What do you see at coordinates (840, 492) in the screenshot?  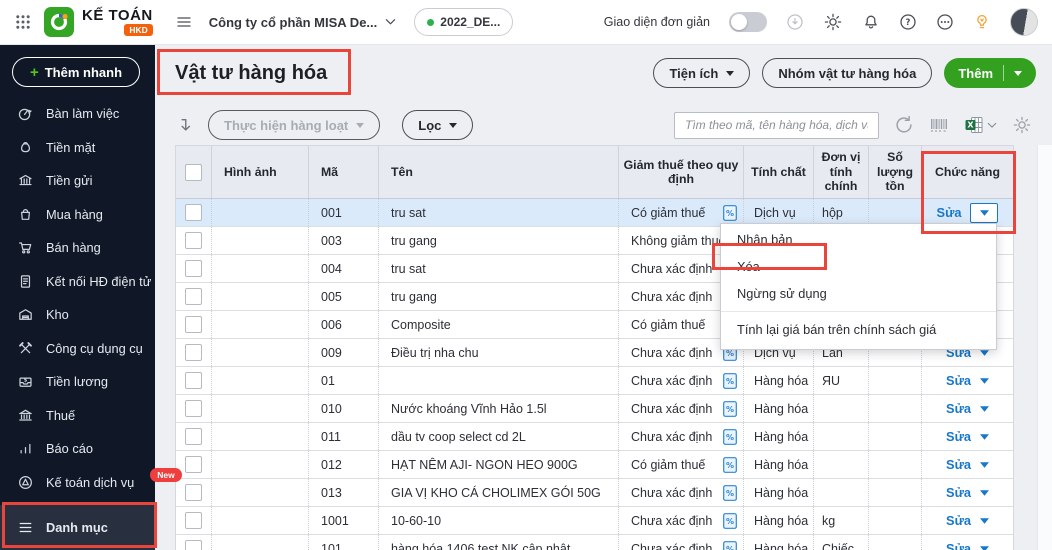 I see `unit-cell` at bounding box center [840, 492].